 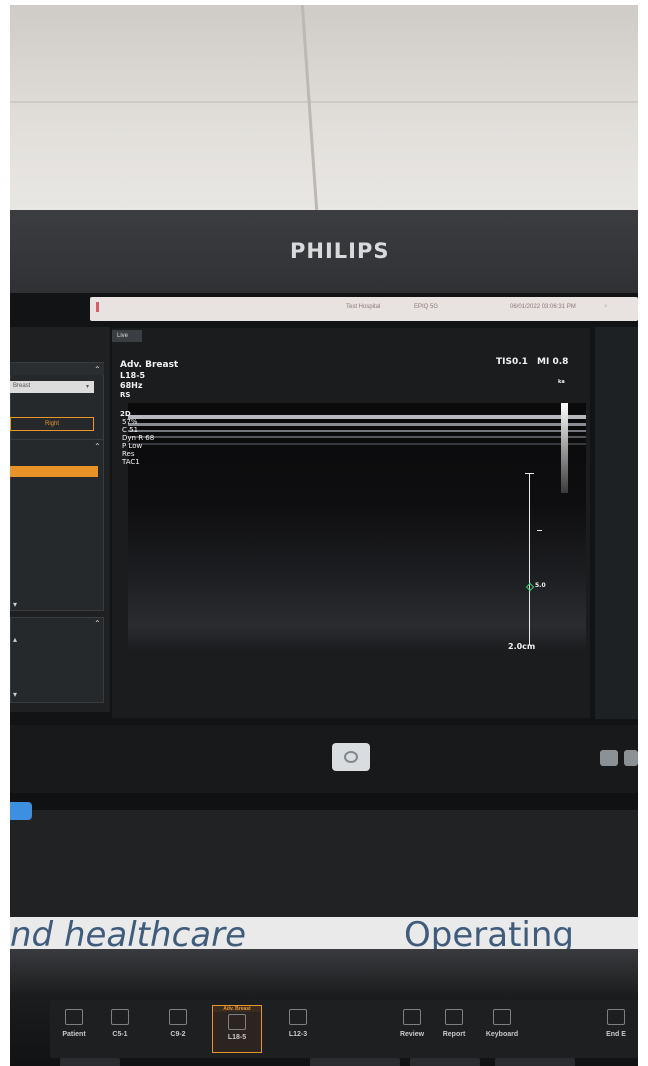 What do you see at coordinates (616, 523) in the screenshot?
I see `right-control-panel` at bounding box center [616, 523].